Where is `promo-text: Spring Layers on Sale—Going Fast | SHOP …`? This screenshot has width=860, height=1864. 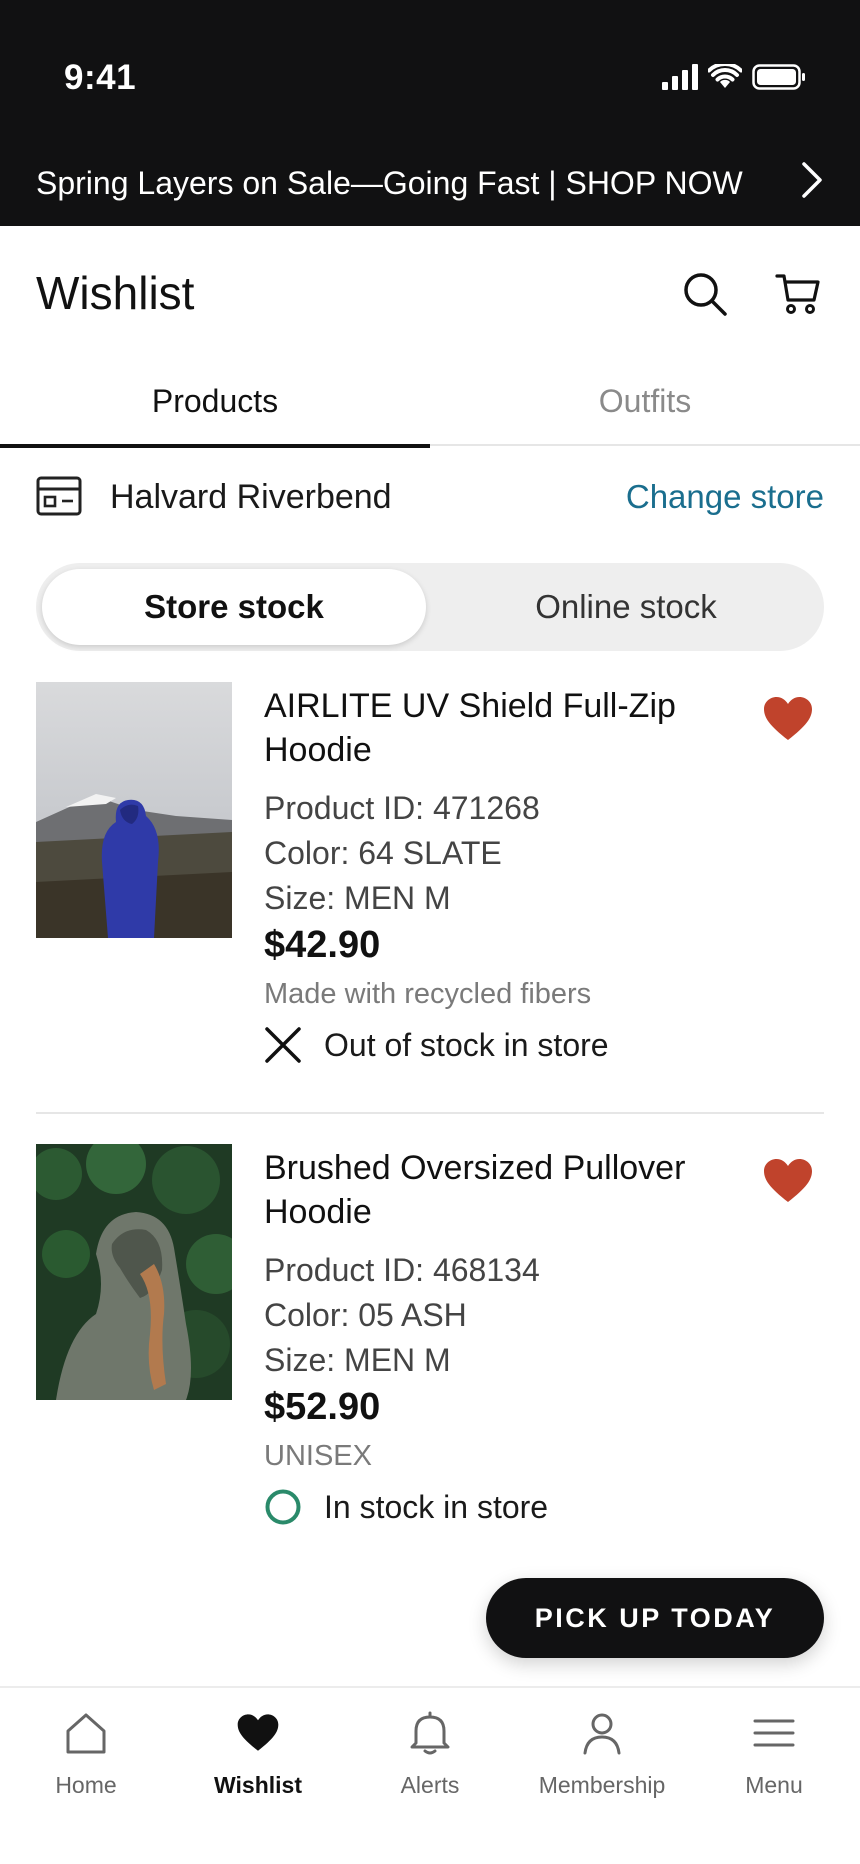 promo-text: Spring Layers on Sale—Going Fast | SHOP … is located at coordinates (389, 182).